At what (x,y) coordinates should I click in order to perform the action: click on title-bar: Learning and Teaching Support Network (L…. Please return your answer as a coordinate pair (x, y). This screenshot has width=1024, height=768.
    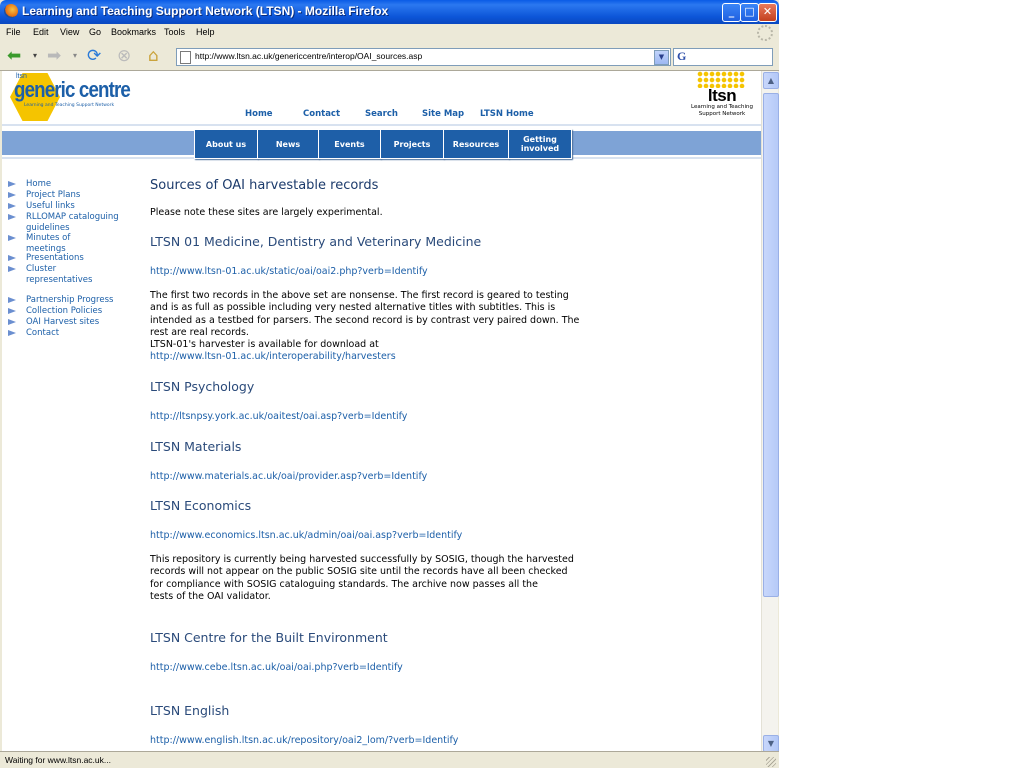
    Looking at the image, I should click on (389, 12).